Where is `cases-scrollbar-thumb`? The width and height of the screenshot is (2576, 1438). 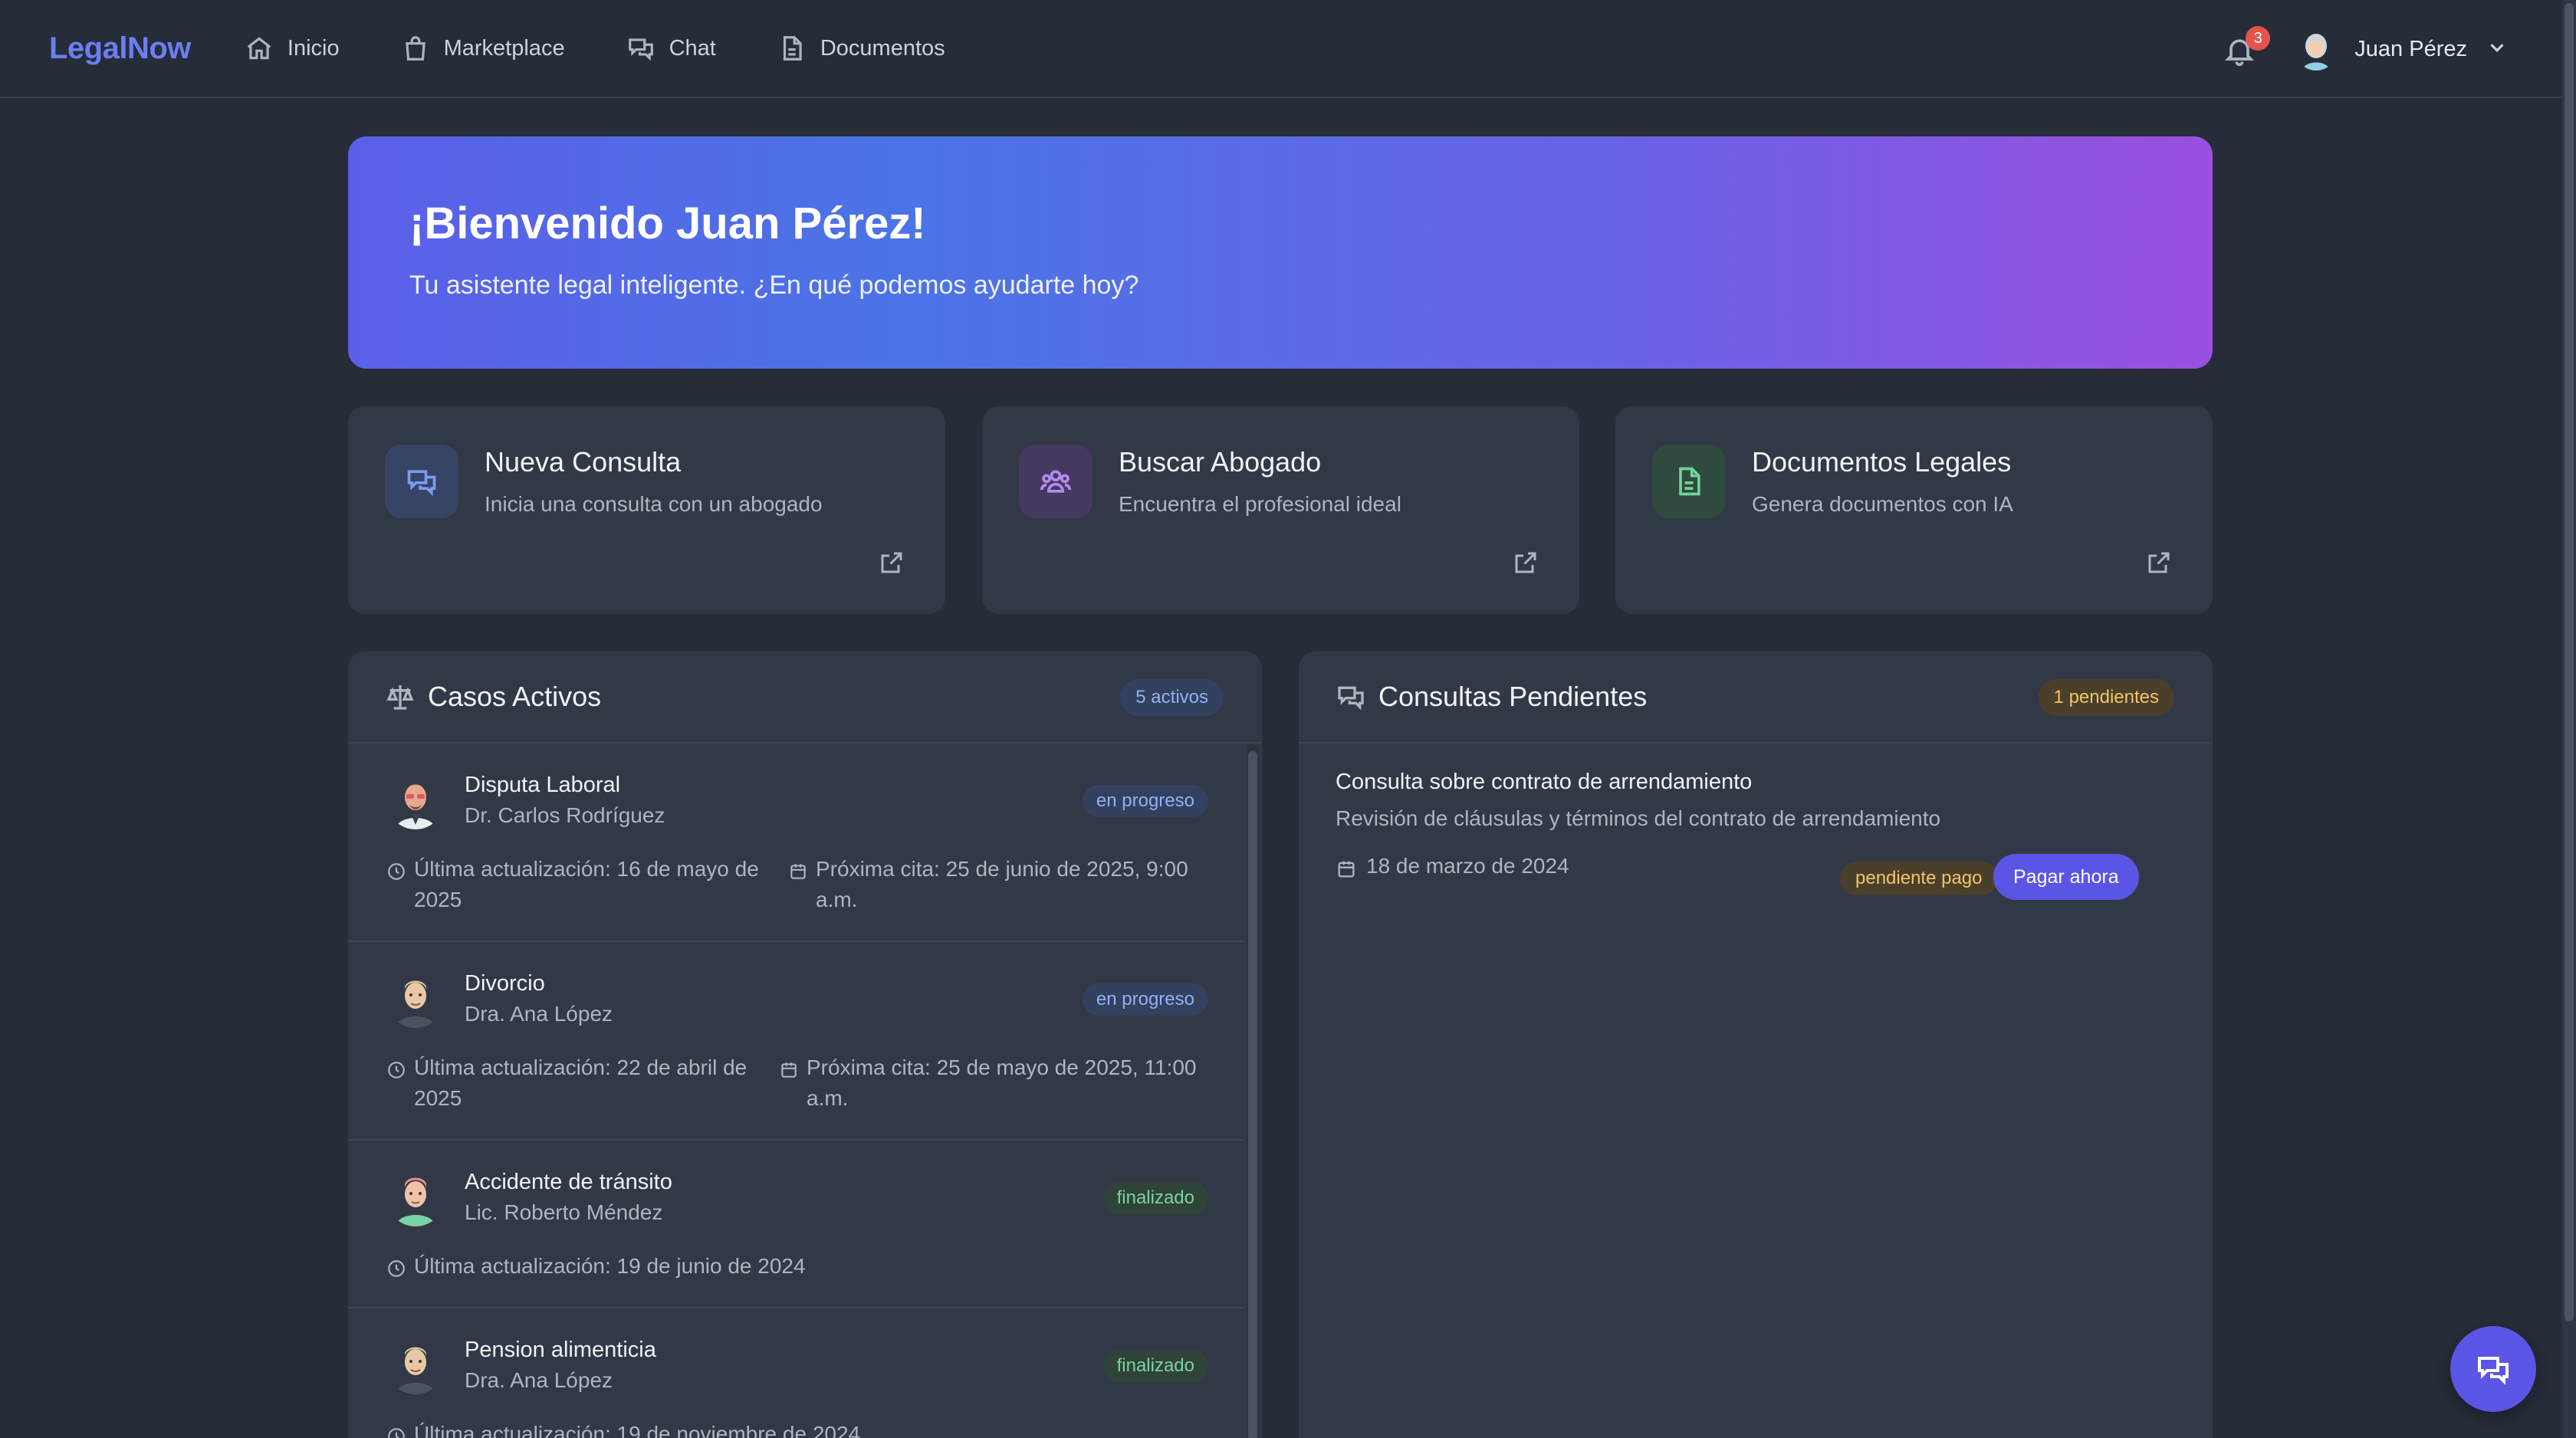
cases-scrollbar-thumb is located at coordinates (1252, 1094).